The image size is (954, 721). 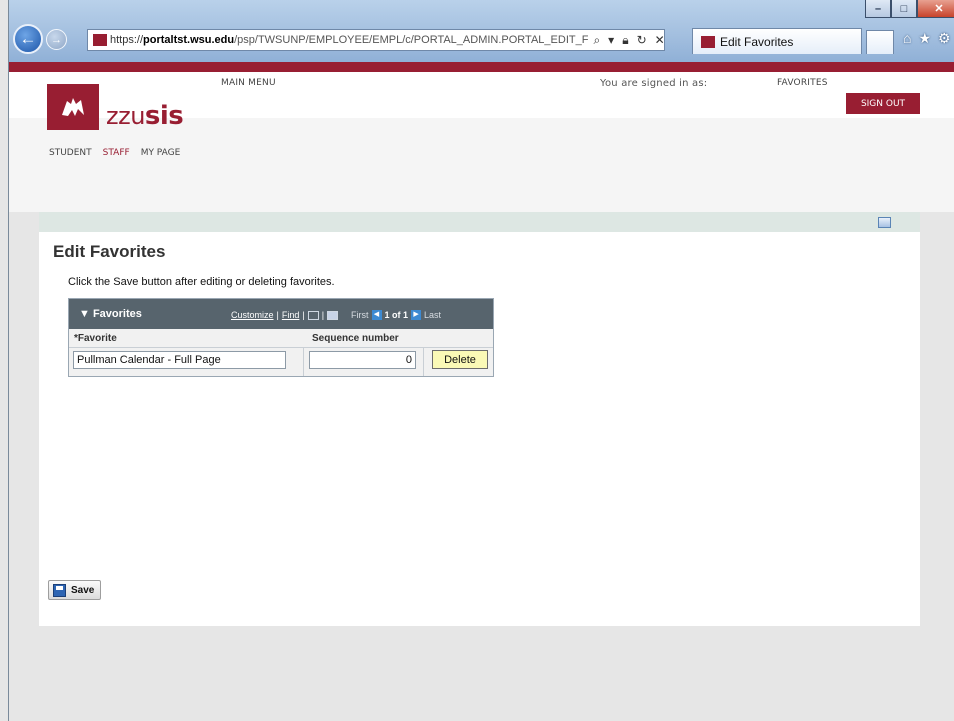 I want to click on url-scheme: https://, so click(x=127, y=40).